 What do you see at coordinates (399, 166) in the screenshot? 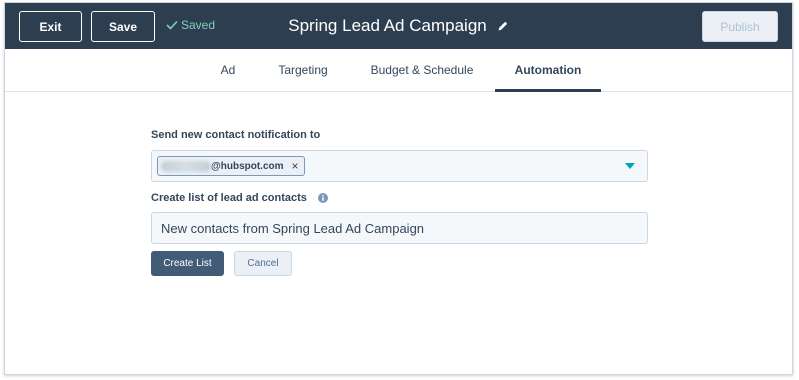
I see `notify-recipient-select: @hubspot.com ×` at bounding box center [399, 166].